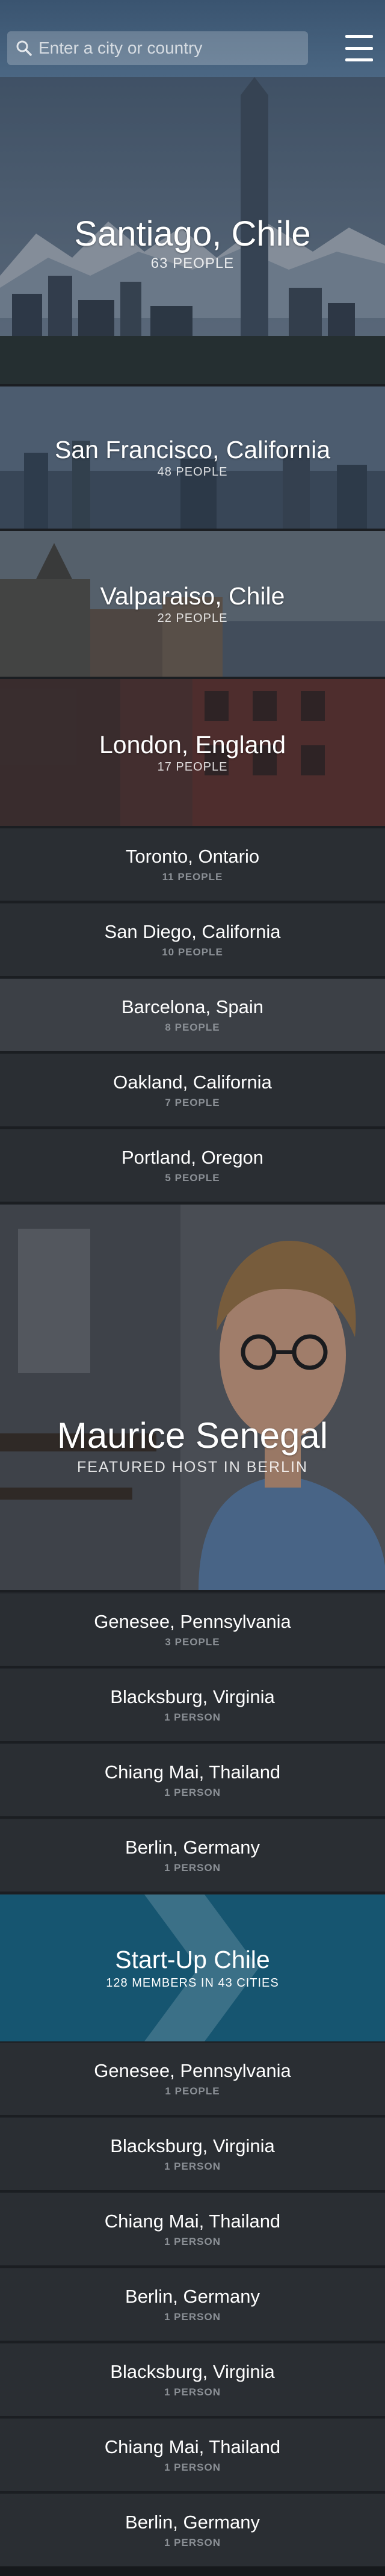 The image size is (385, 2576). Describe the element at coordinates (192, 1467) in the screenshot. I see `host-caption: FEATURED HOST IN BERLIN` at that location.